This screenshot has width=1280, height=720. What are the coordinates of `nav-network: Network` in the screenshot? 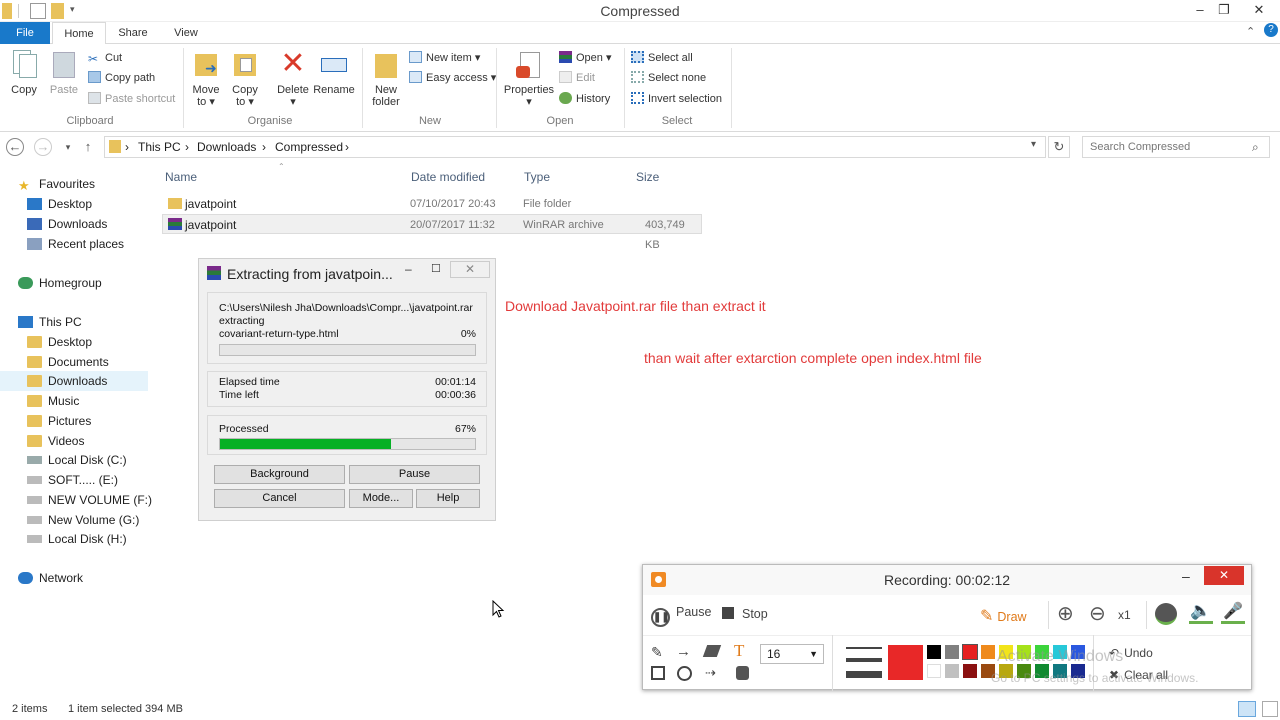 It's located at (74, 578).